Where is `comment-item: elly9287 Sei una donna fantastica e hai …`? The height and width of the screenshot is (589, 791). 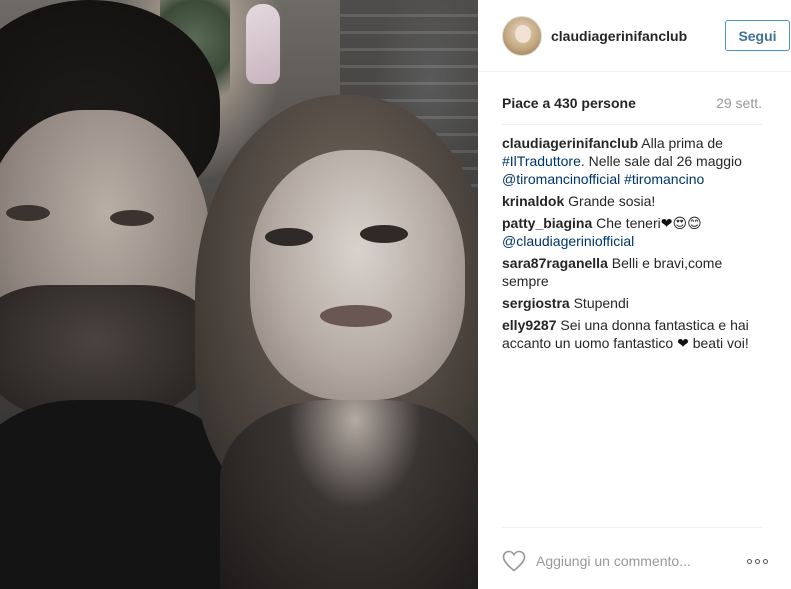
comment-item: elly9287 Sei una donna fantastica e hai … is located at coordinates (633, 334).